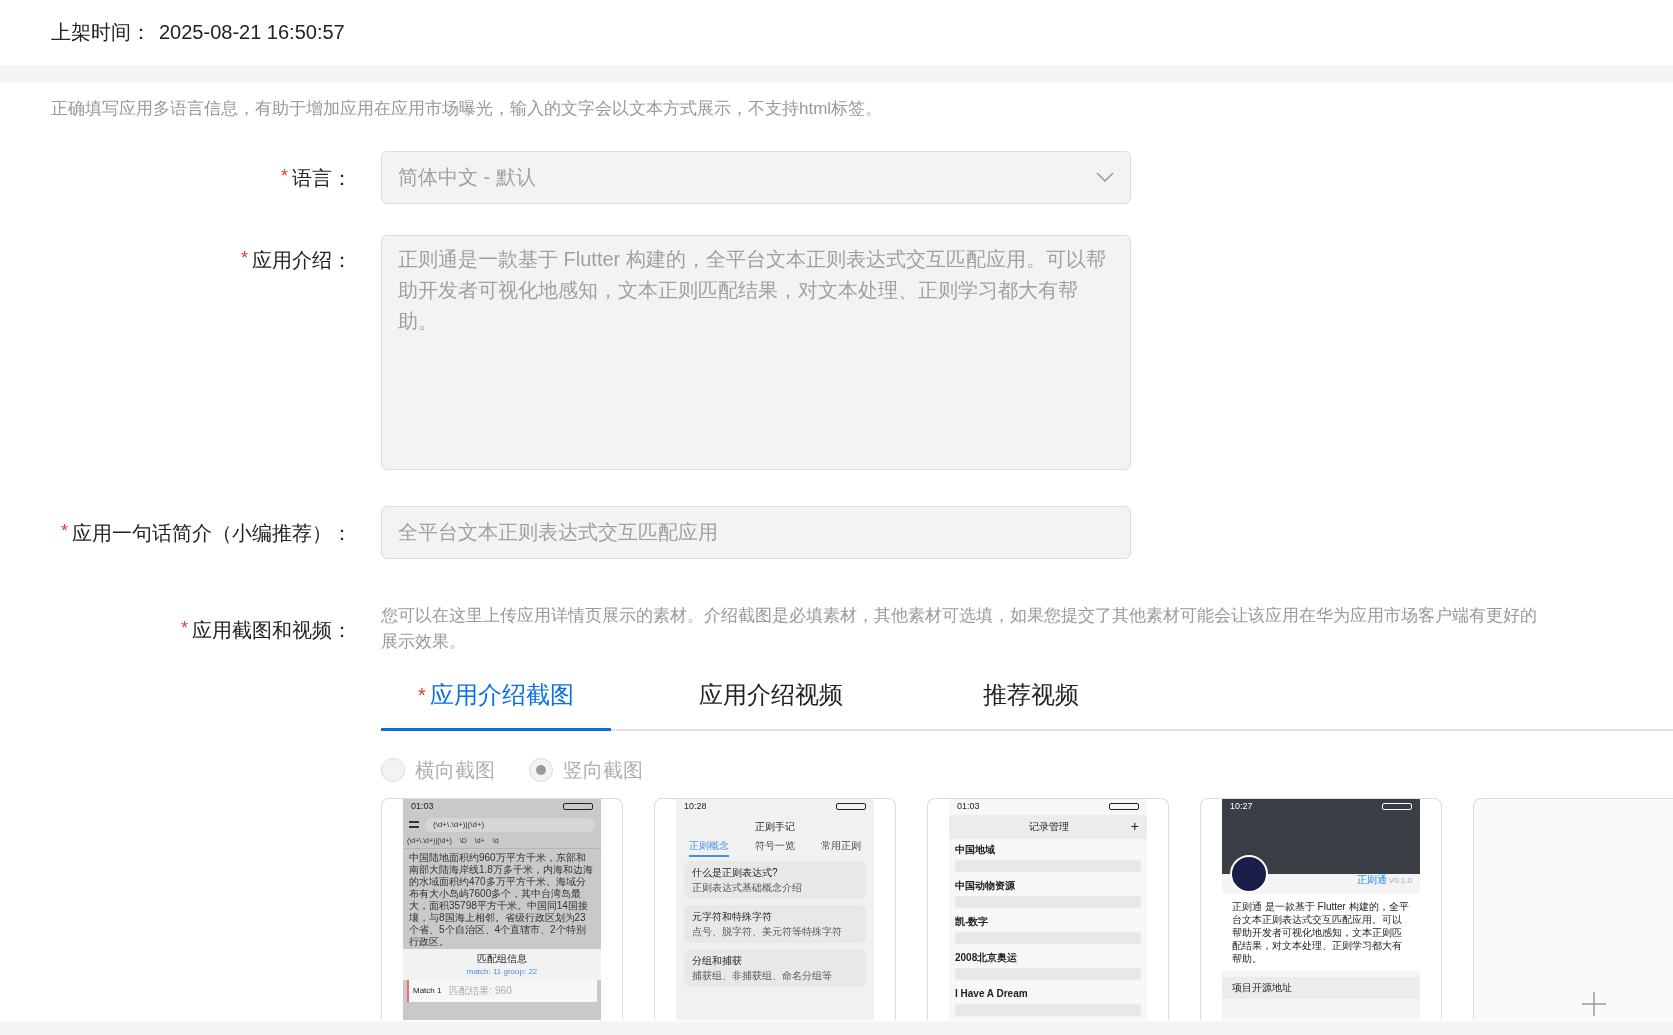 Image resolution: width=1673 pixels, height=1035 pixels. What do you see at coordinates (252, 32) in the screenshot?
I see `listing-time-value: 2025-08-21 16:50:57` at bounding box center [252, 32].